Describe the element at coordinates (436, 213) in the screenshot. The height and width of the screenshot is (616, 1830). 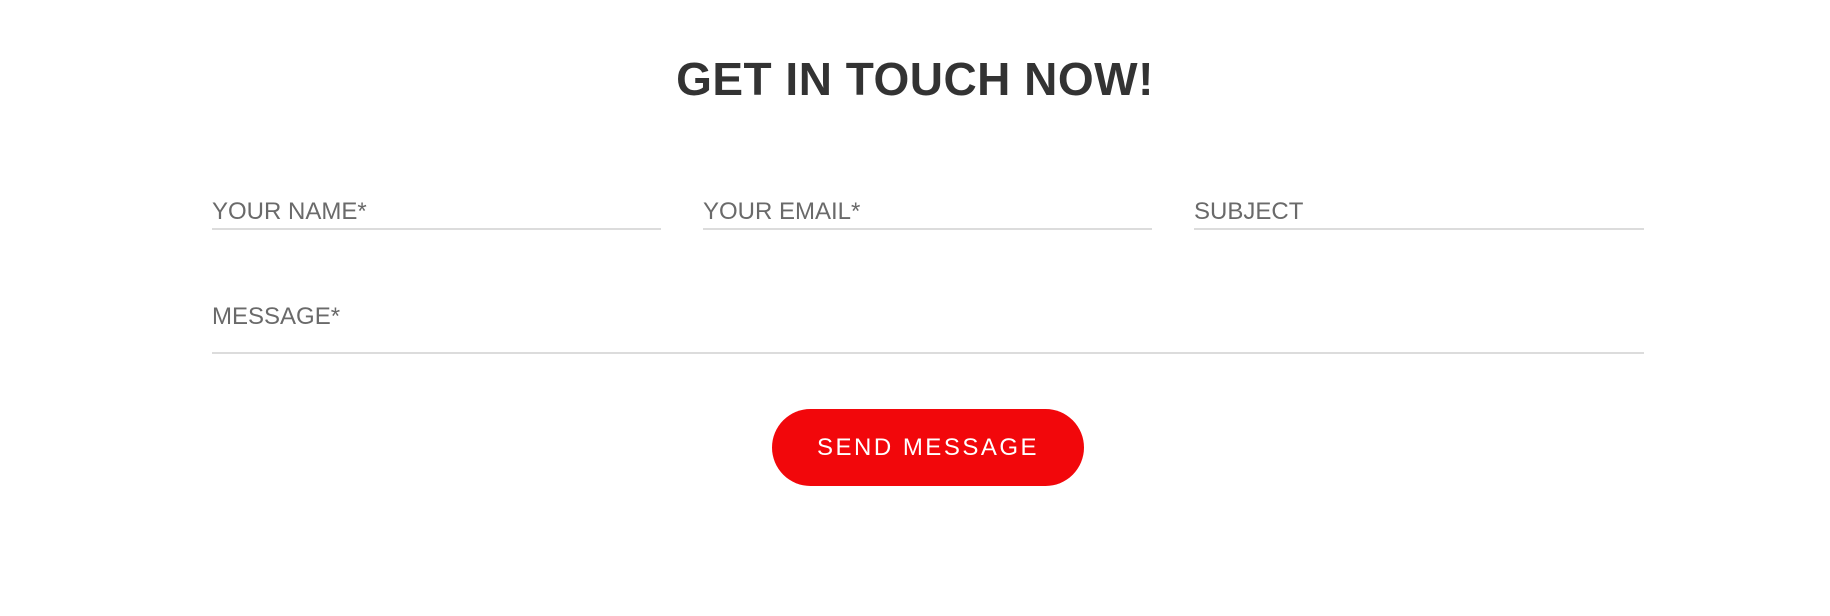
I see `name-field` at that location.